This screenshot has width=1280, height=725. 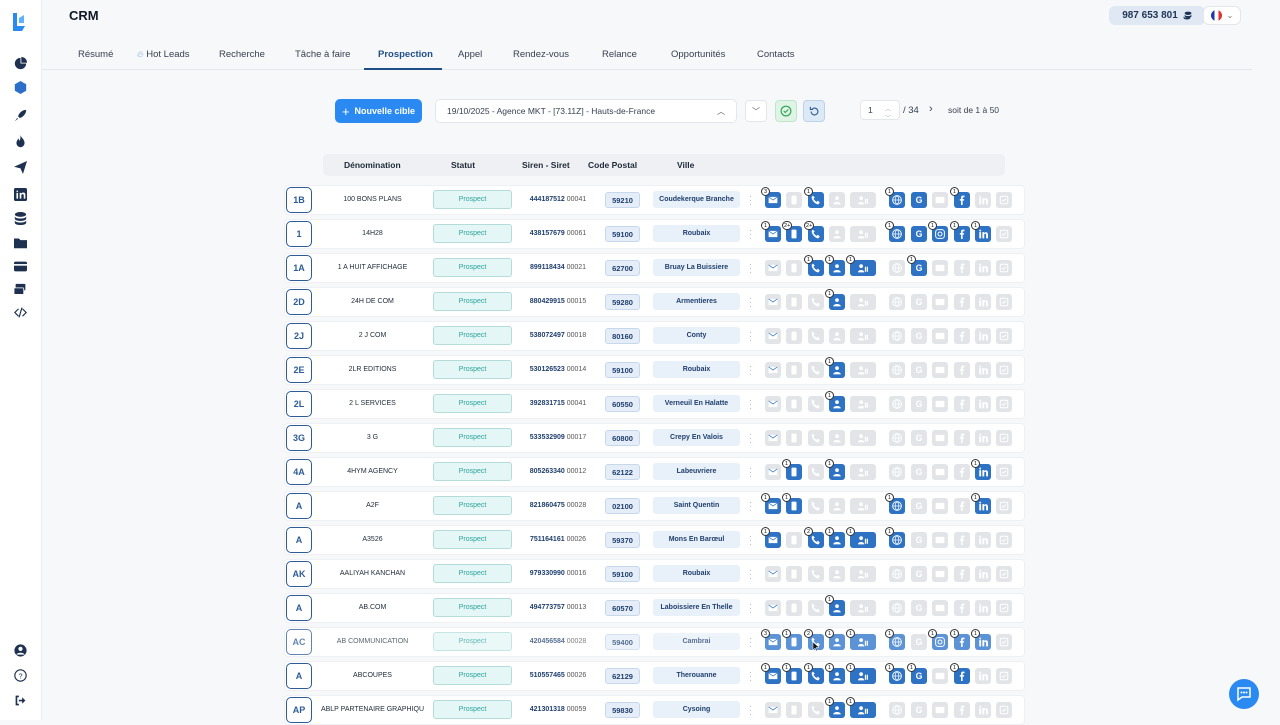 What do you see at coordinates (242, 54) in the screenshot?
I see `tab-recherche: Recherche` at bounding box center [242, 54].